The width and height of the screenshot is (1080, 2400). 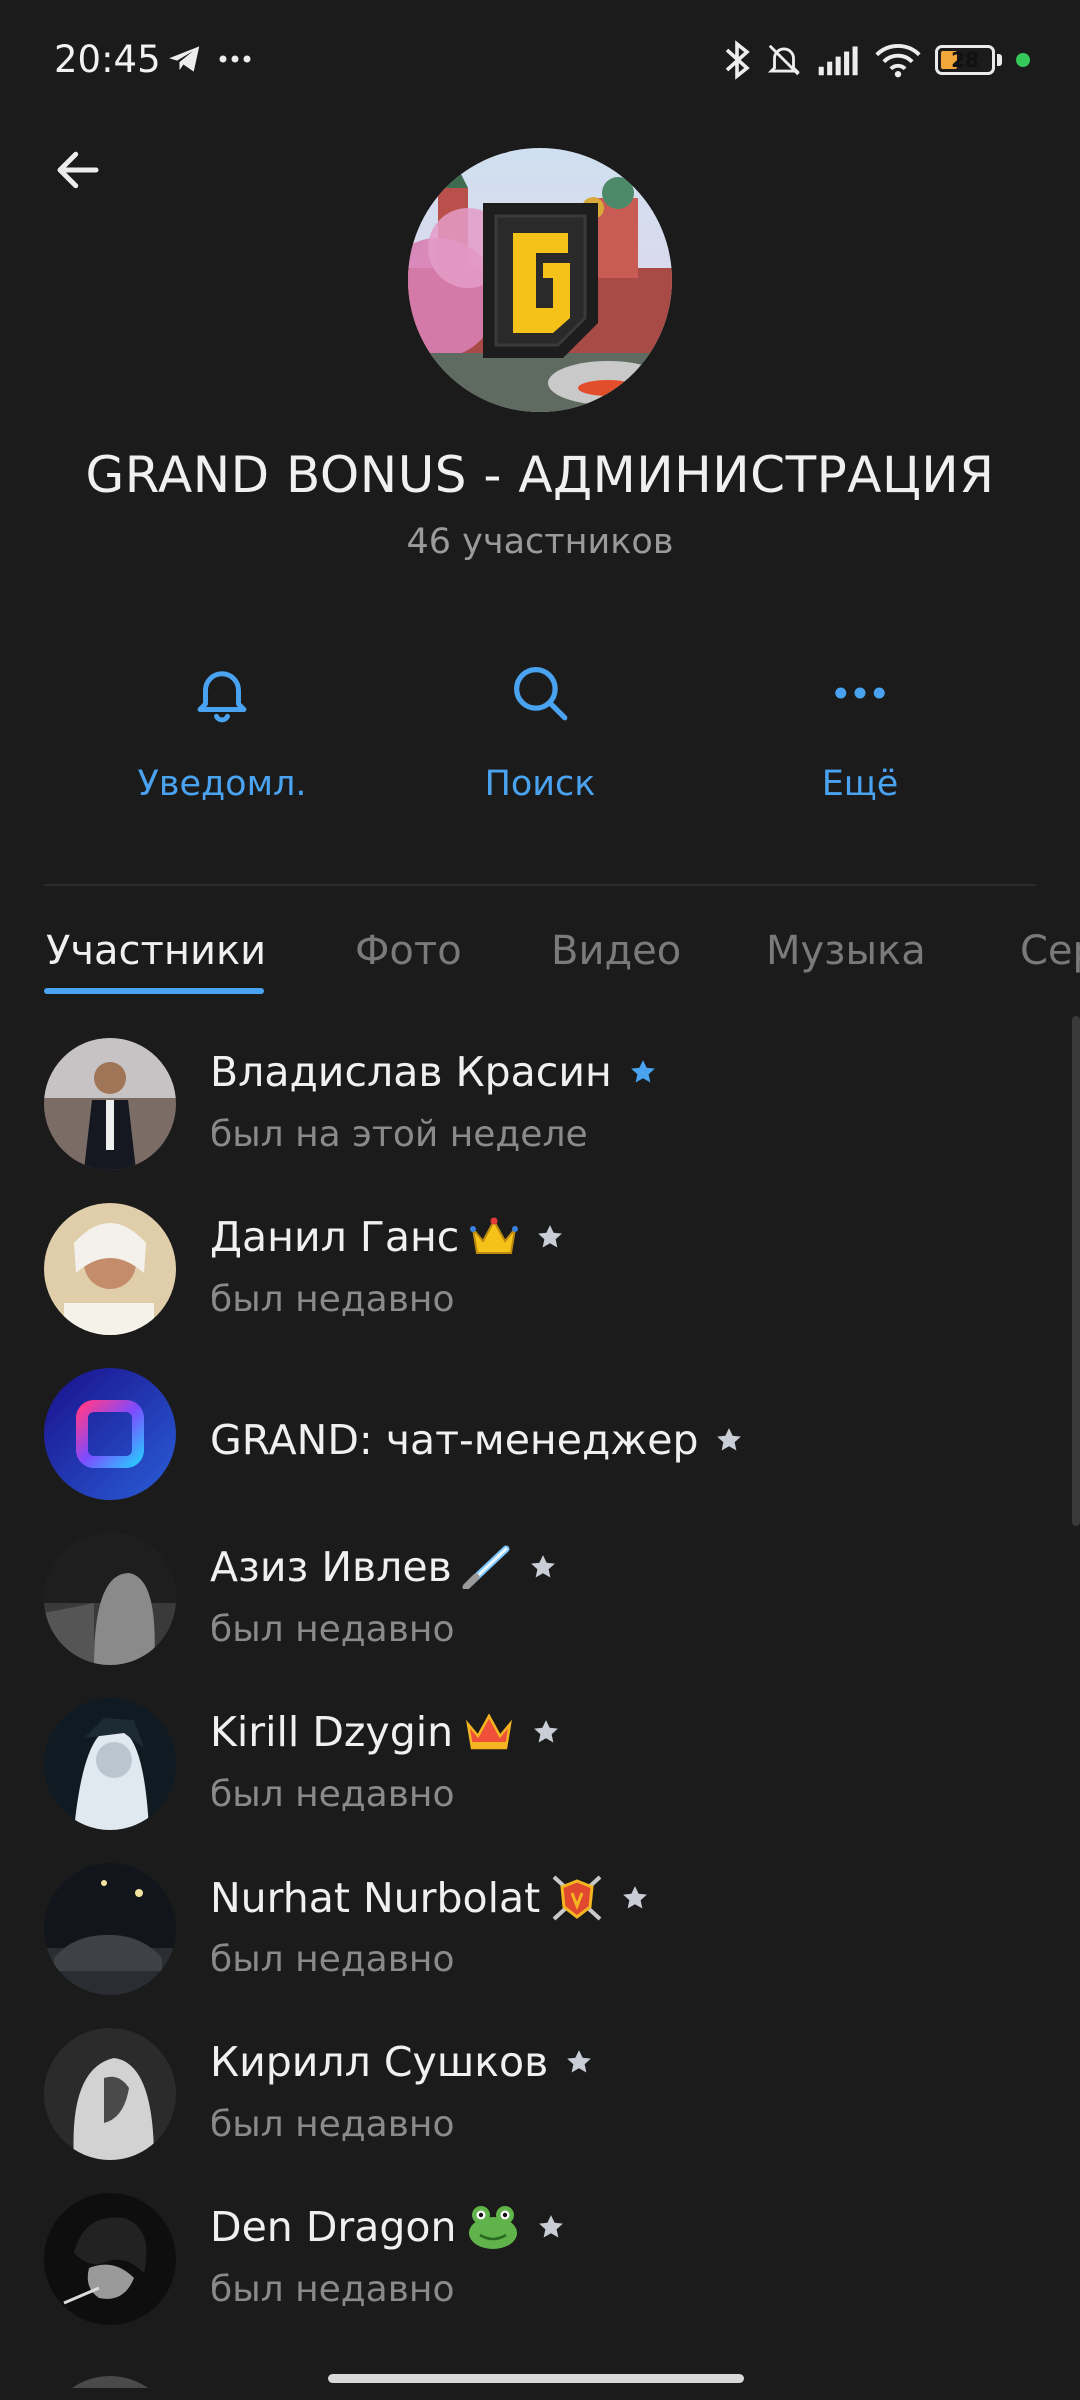 What do you see at coordinates (1050, 951) in the screenshot?
I see `tab-more: Сер` at bounding box center [1050, 951].